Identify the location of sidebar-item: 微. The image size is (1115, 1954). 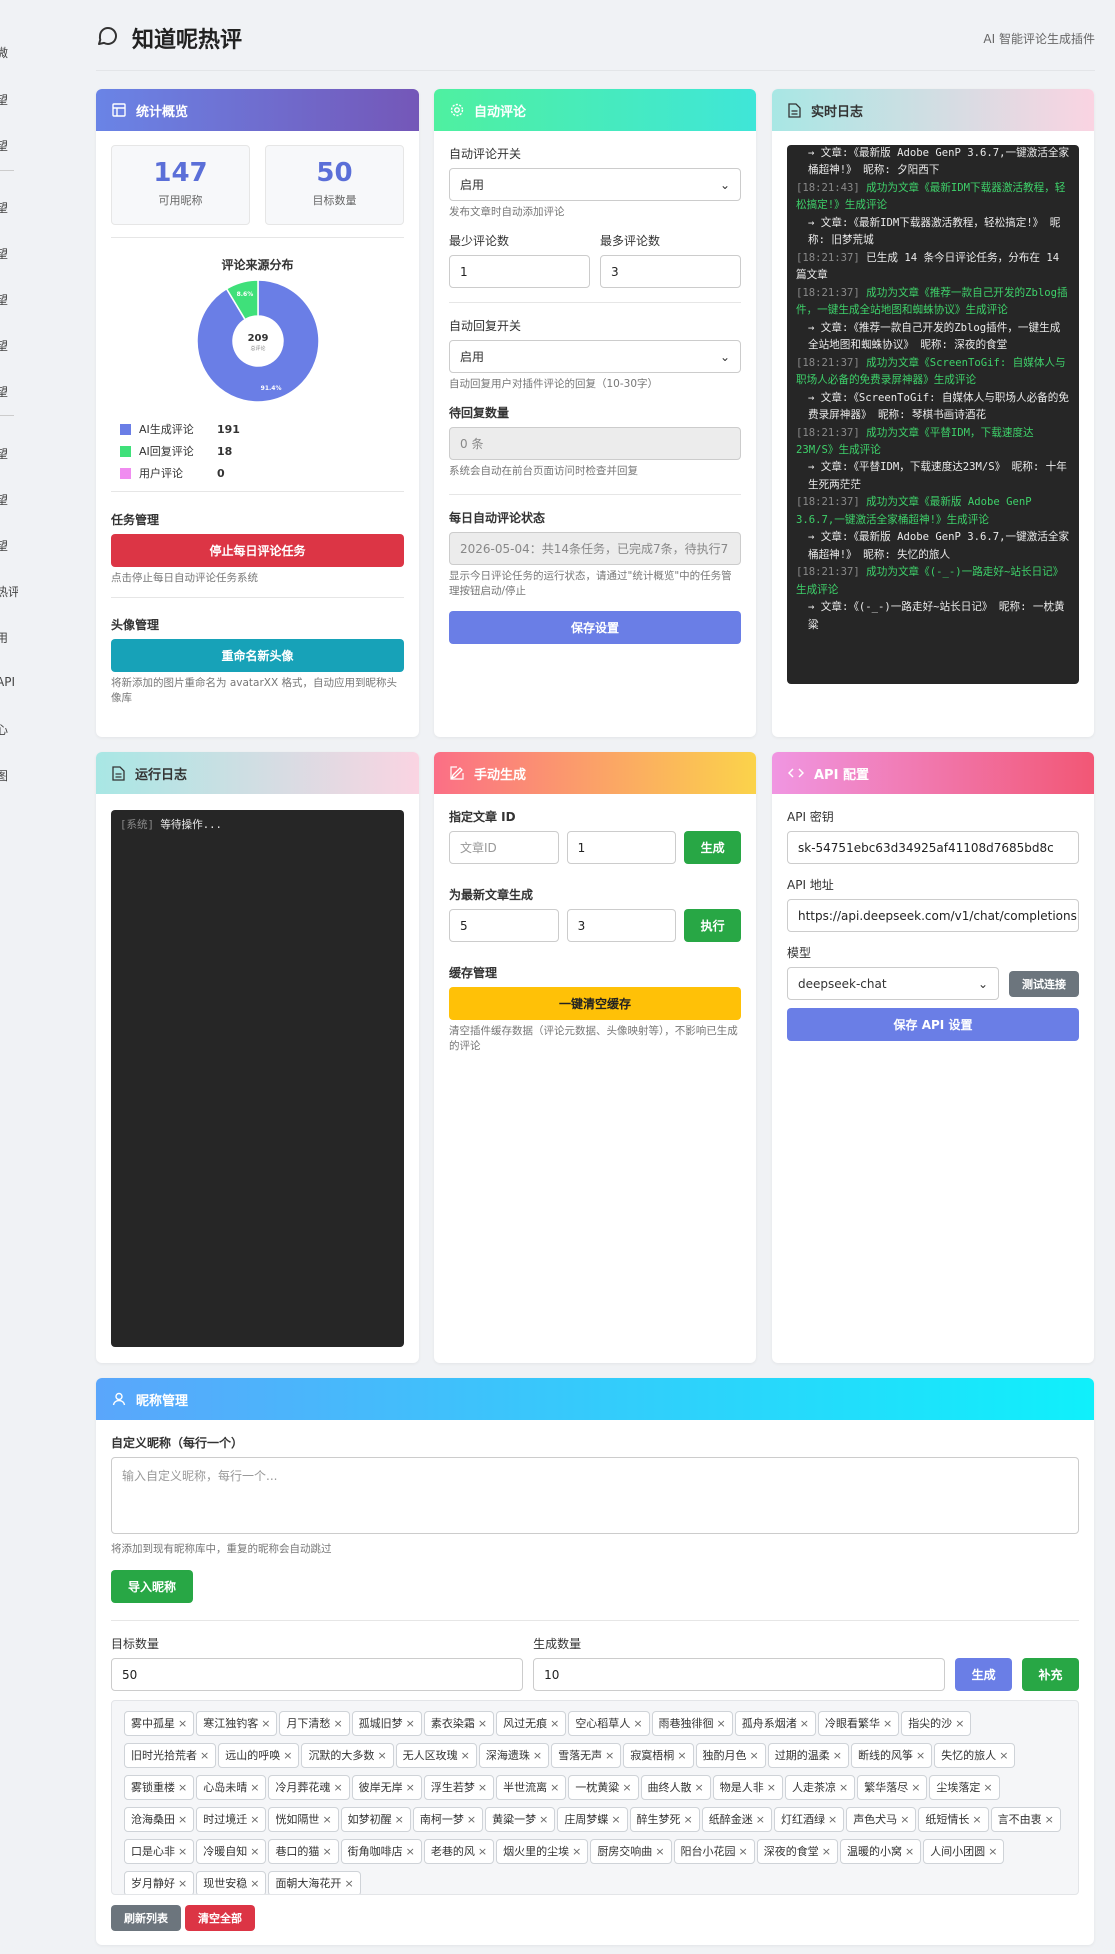
(4, 52).